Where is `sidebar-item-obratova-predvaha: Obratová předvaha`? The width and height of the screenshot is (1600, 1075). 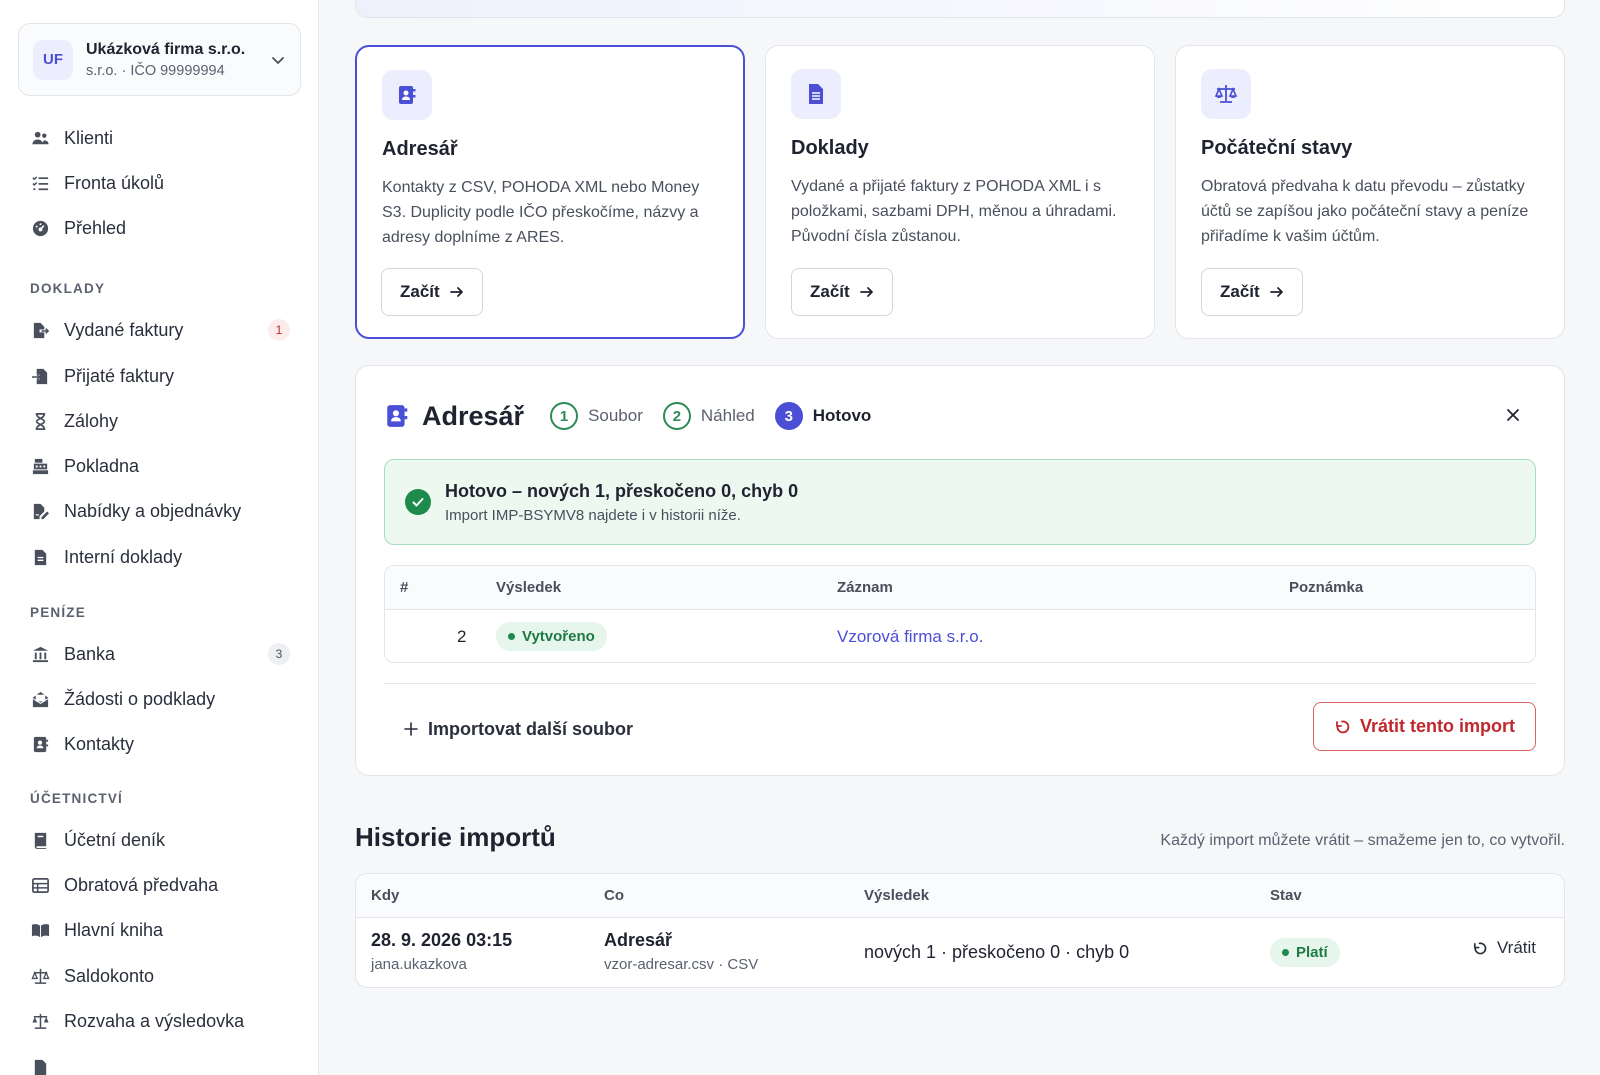
sidebar-item-obratova-predvaha: Obratová předvaha is located at coordinates (160, 885).